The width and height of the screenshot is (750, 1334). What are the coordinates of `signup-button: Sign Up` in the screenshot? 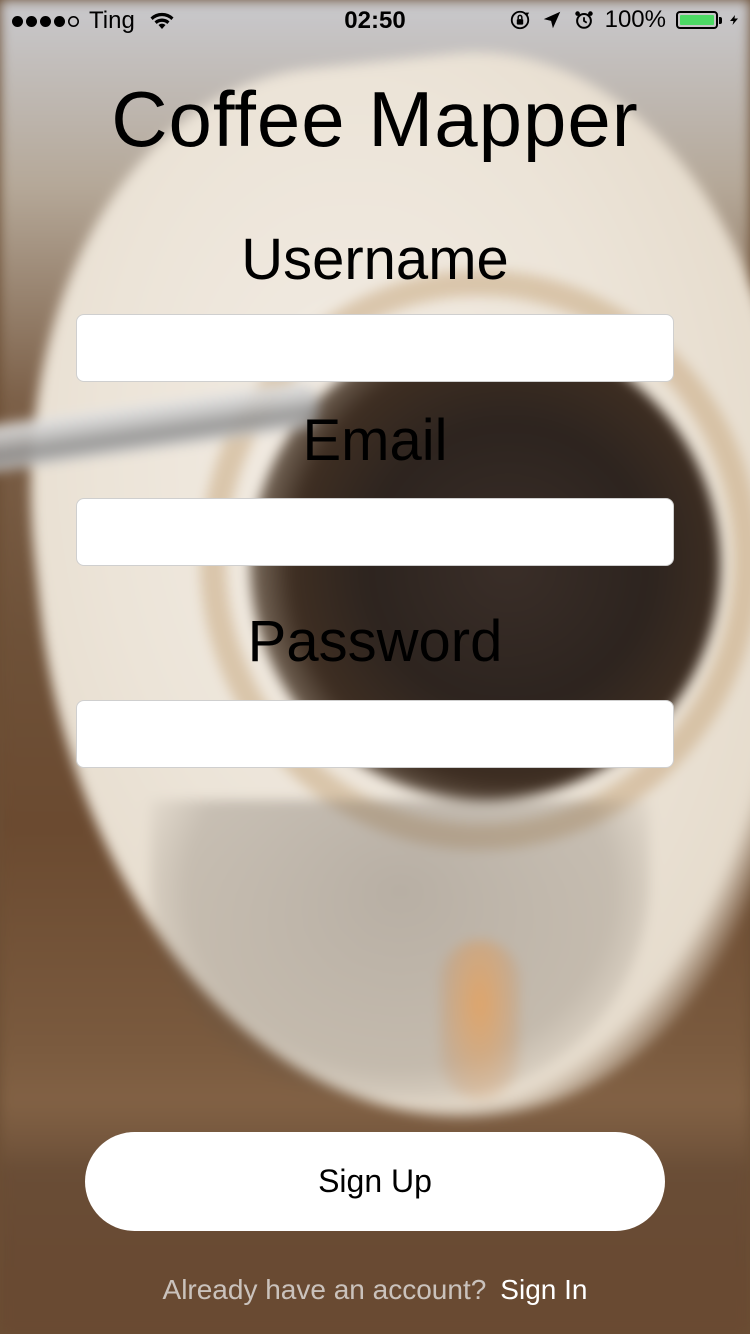 It's located at (375, 1181).